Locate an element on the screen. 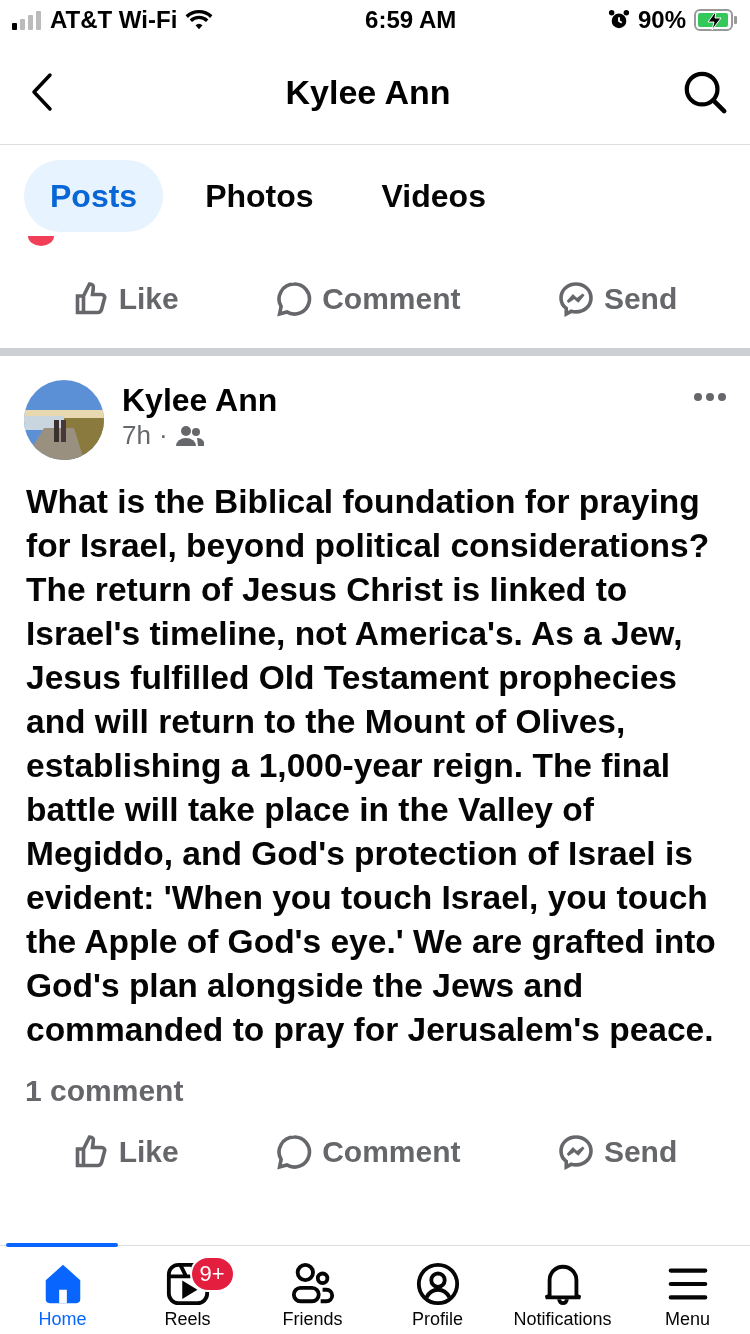  signal-icon is located at coordinates (27, 20).